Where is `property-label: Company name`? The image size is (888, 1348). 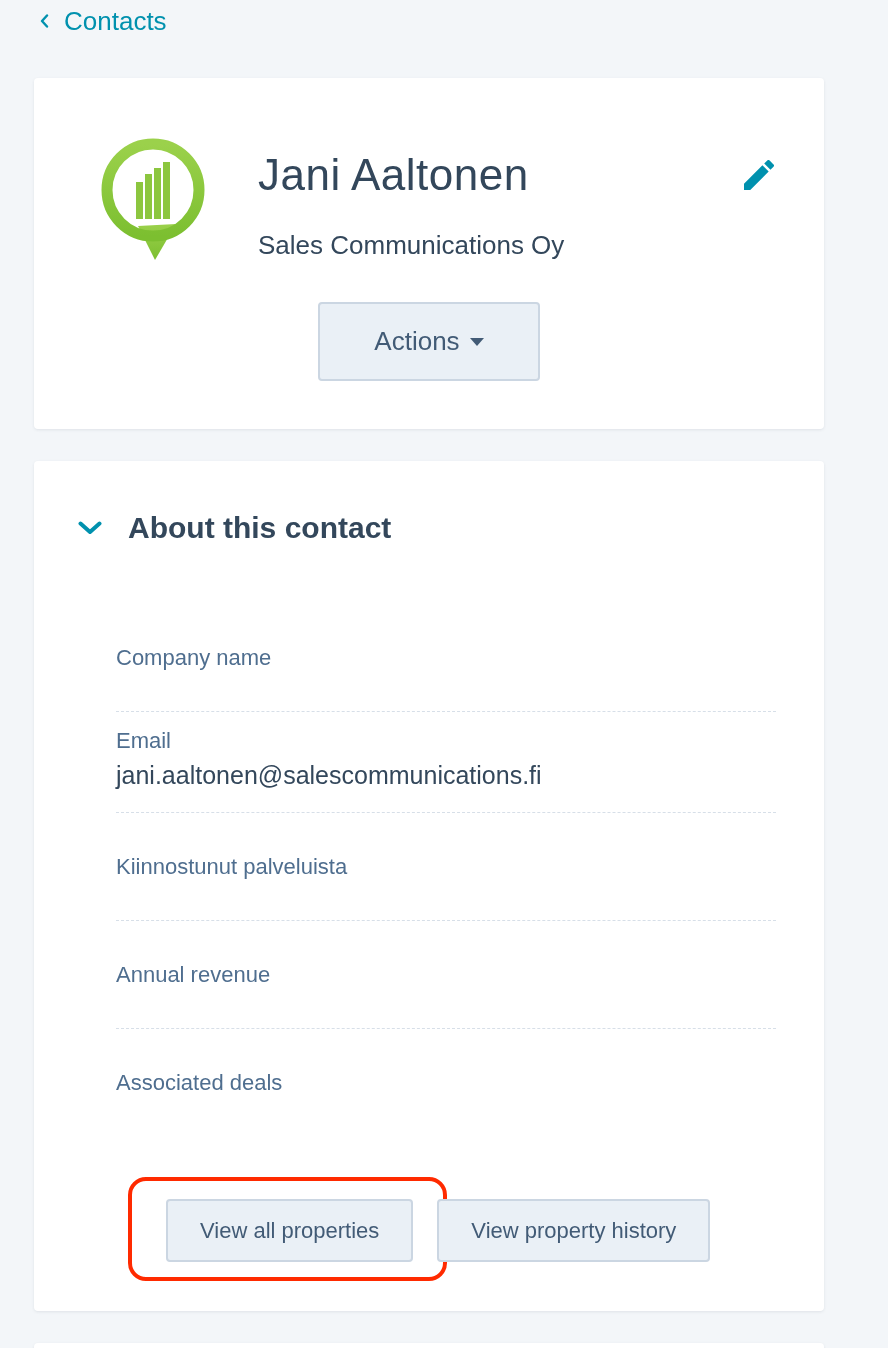
property-label: Company name is located at coordinates (194, 657).